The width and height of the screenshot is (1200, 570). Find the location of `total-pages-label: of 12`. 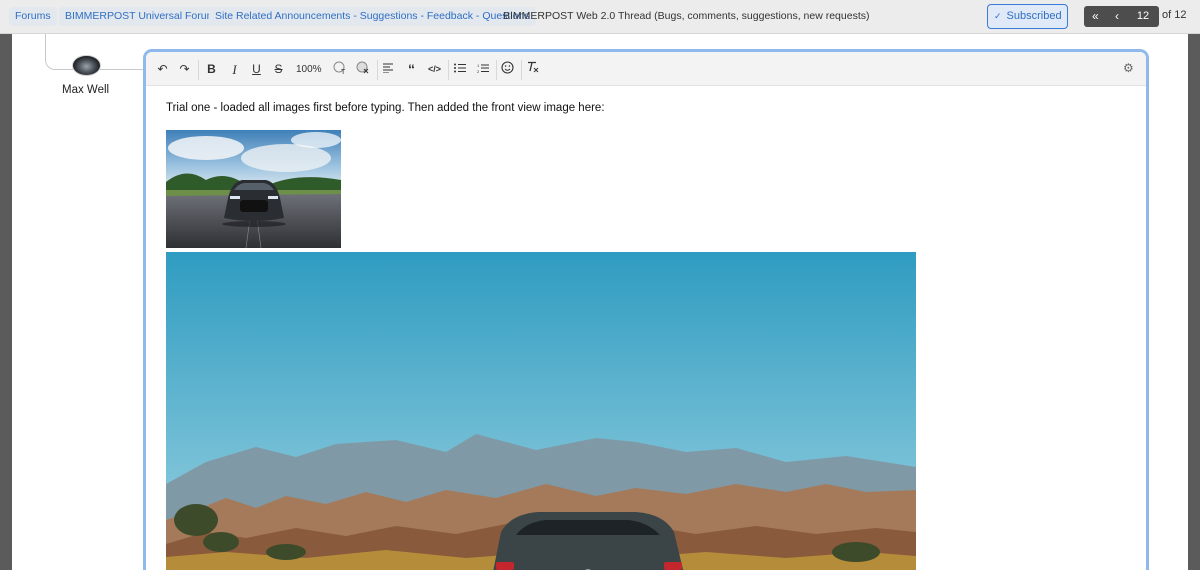

total-pages-label: of 12 is located at coordinates (1174, 15).